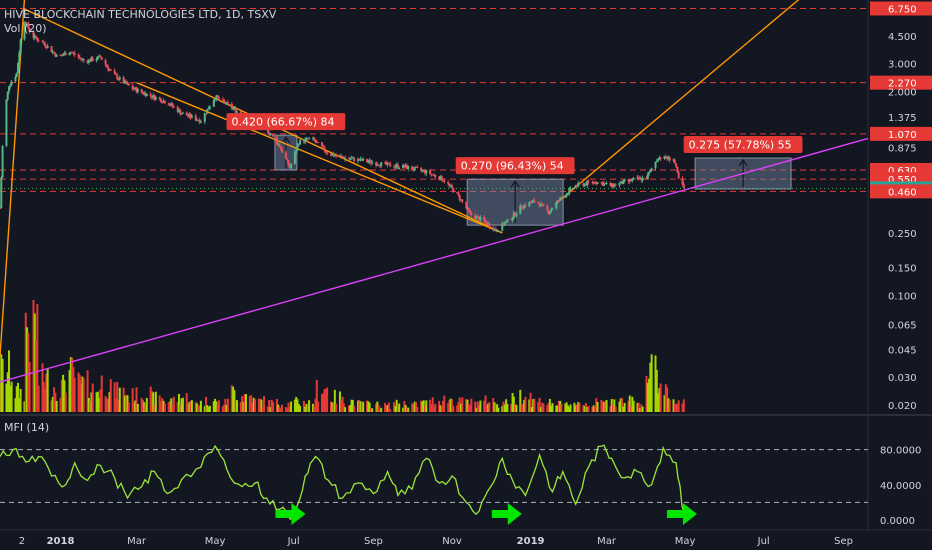 This screenshot has height=550, width=932. I want to click on price-tick-label: 0.045, so click(902, 351).